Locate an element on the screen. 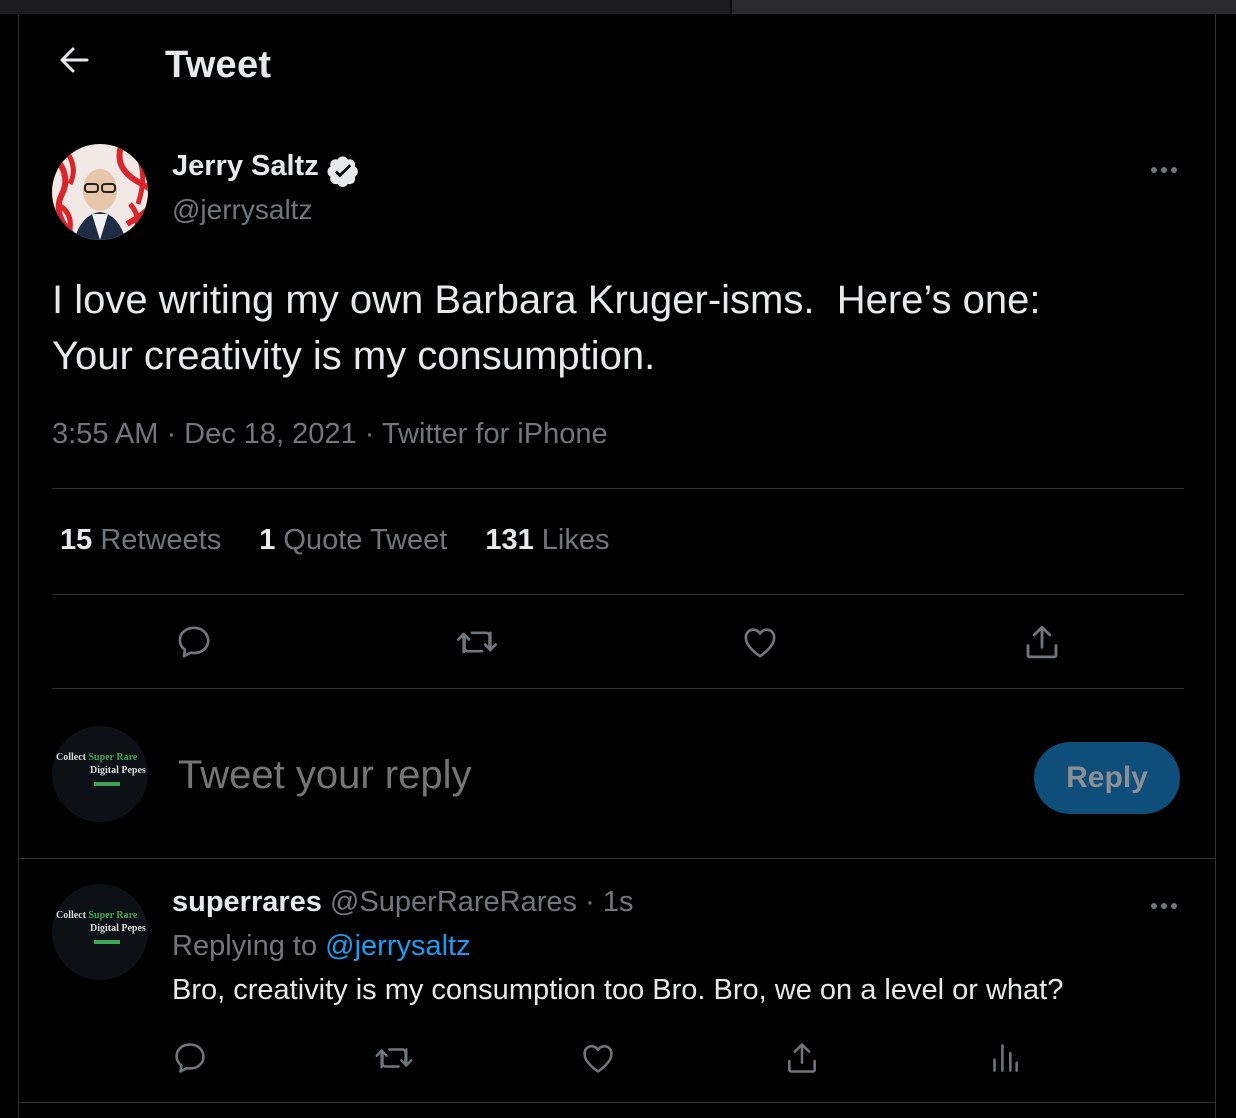 The height and width of the screenshot is (1118, 1236). reply-retweet-button is located at coordinates (394, 1058).